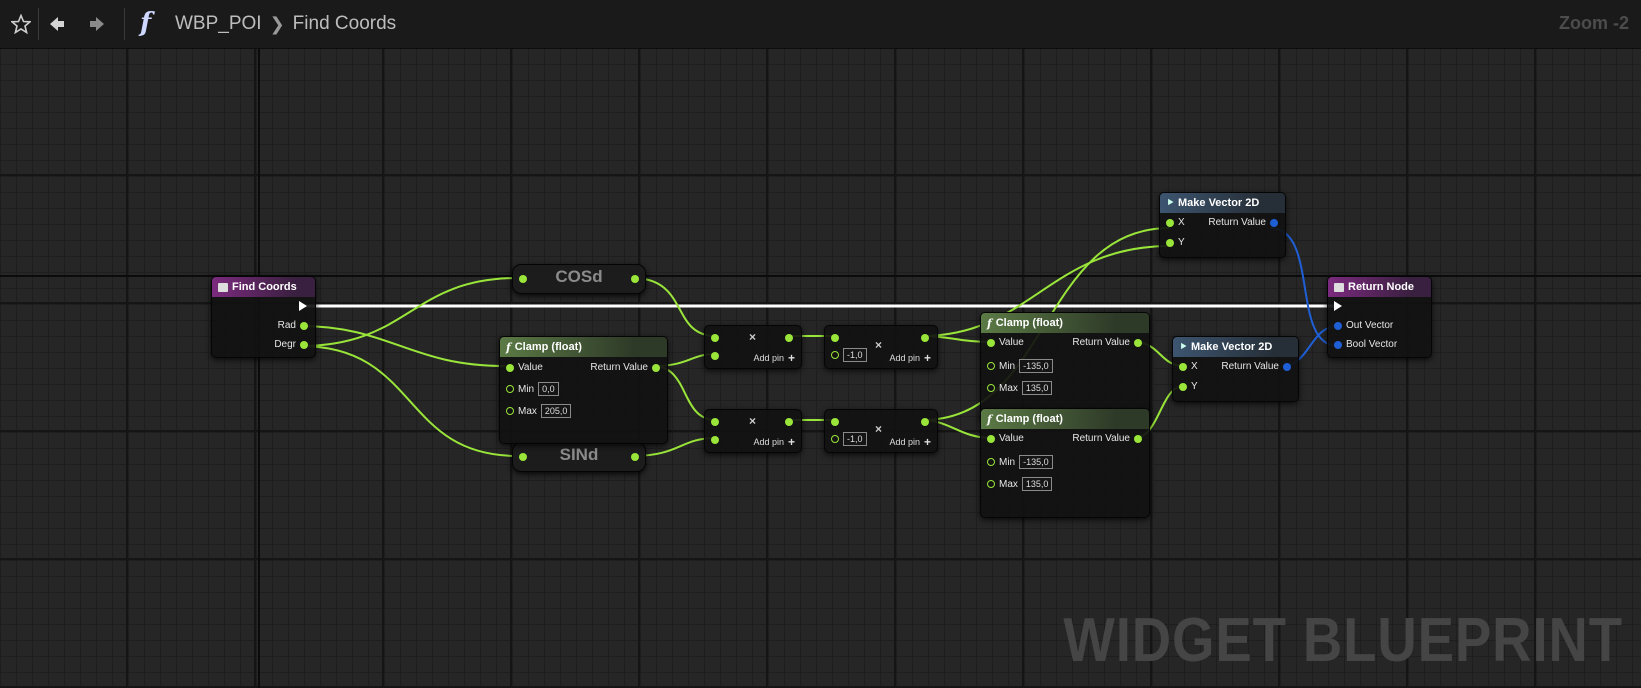 The image size is (1641, 688). I want to click on multiply-neg-node-bottom: -1,0 × Add pin +, so click(881, 431).